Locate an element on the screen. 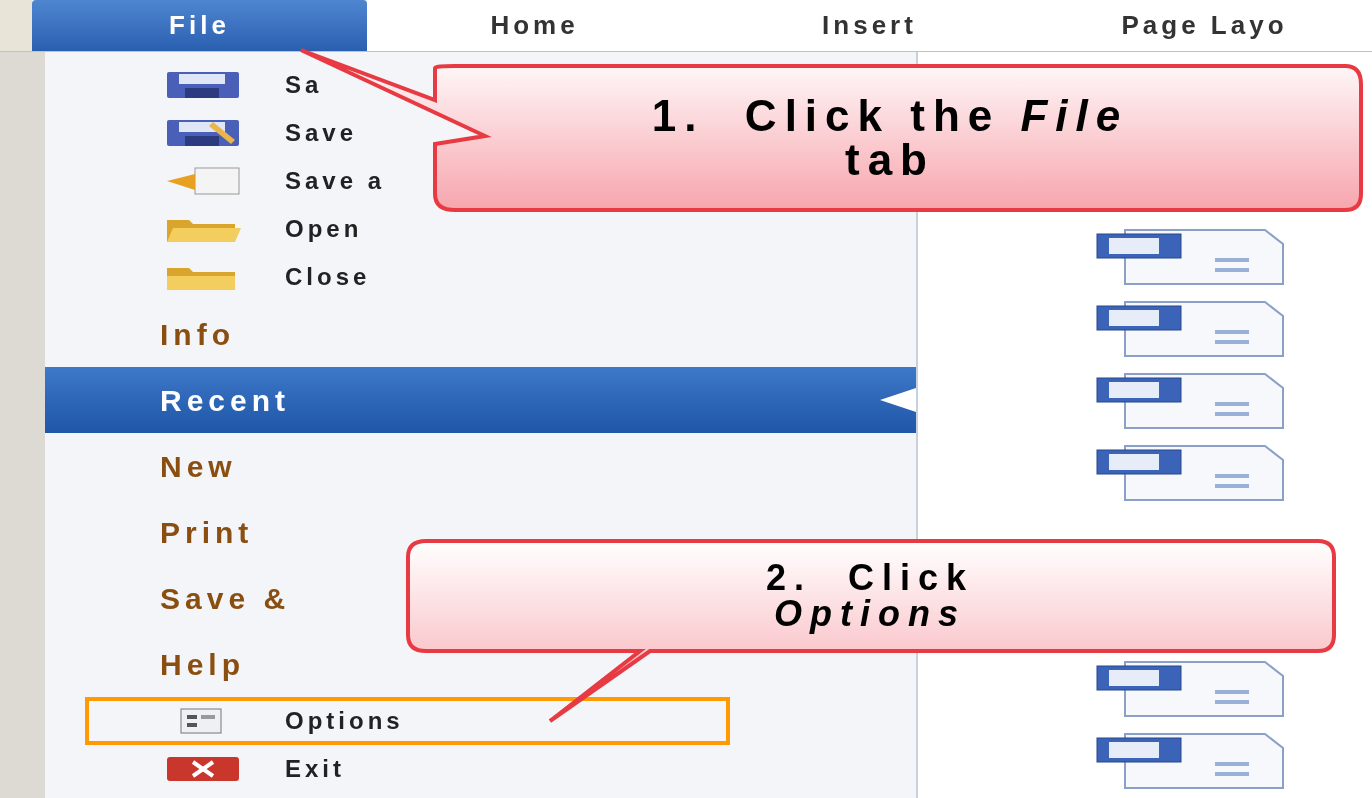  callout-text: tab is located at coordinates (890, 160).